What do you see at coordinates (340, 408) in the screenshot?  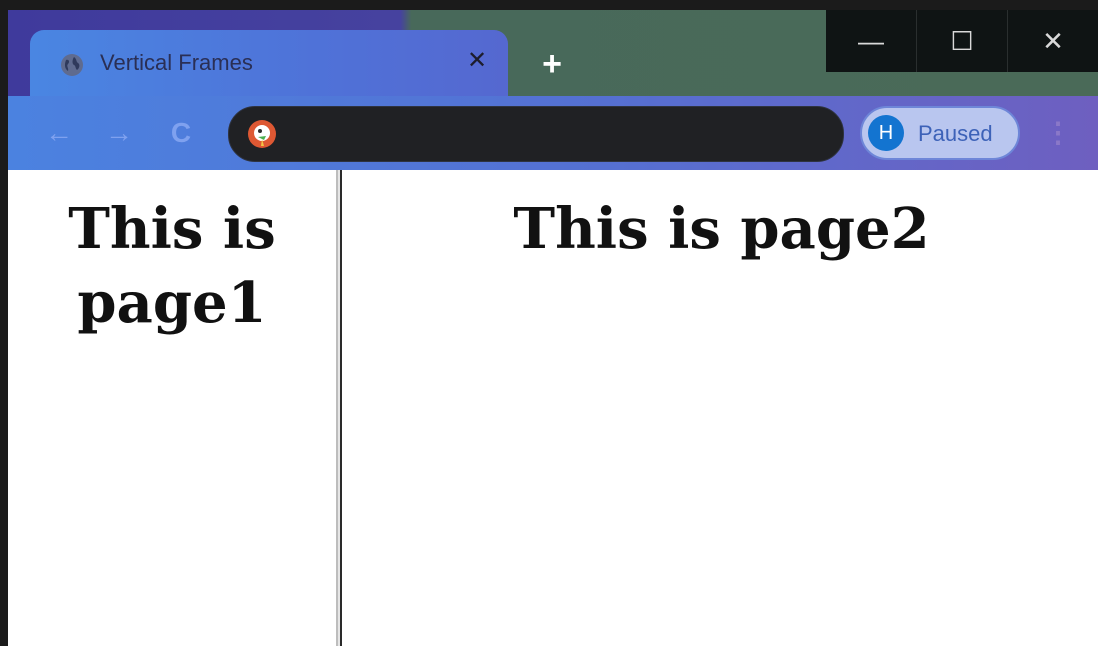 I see `frame-divider` at bounding box center [340, 408].